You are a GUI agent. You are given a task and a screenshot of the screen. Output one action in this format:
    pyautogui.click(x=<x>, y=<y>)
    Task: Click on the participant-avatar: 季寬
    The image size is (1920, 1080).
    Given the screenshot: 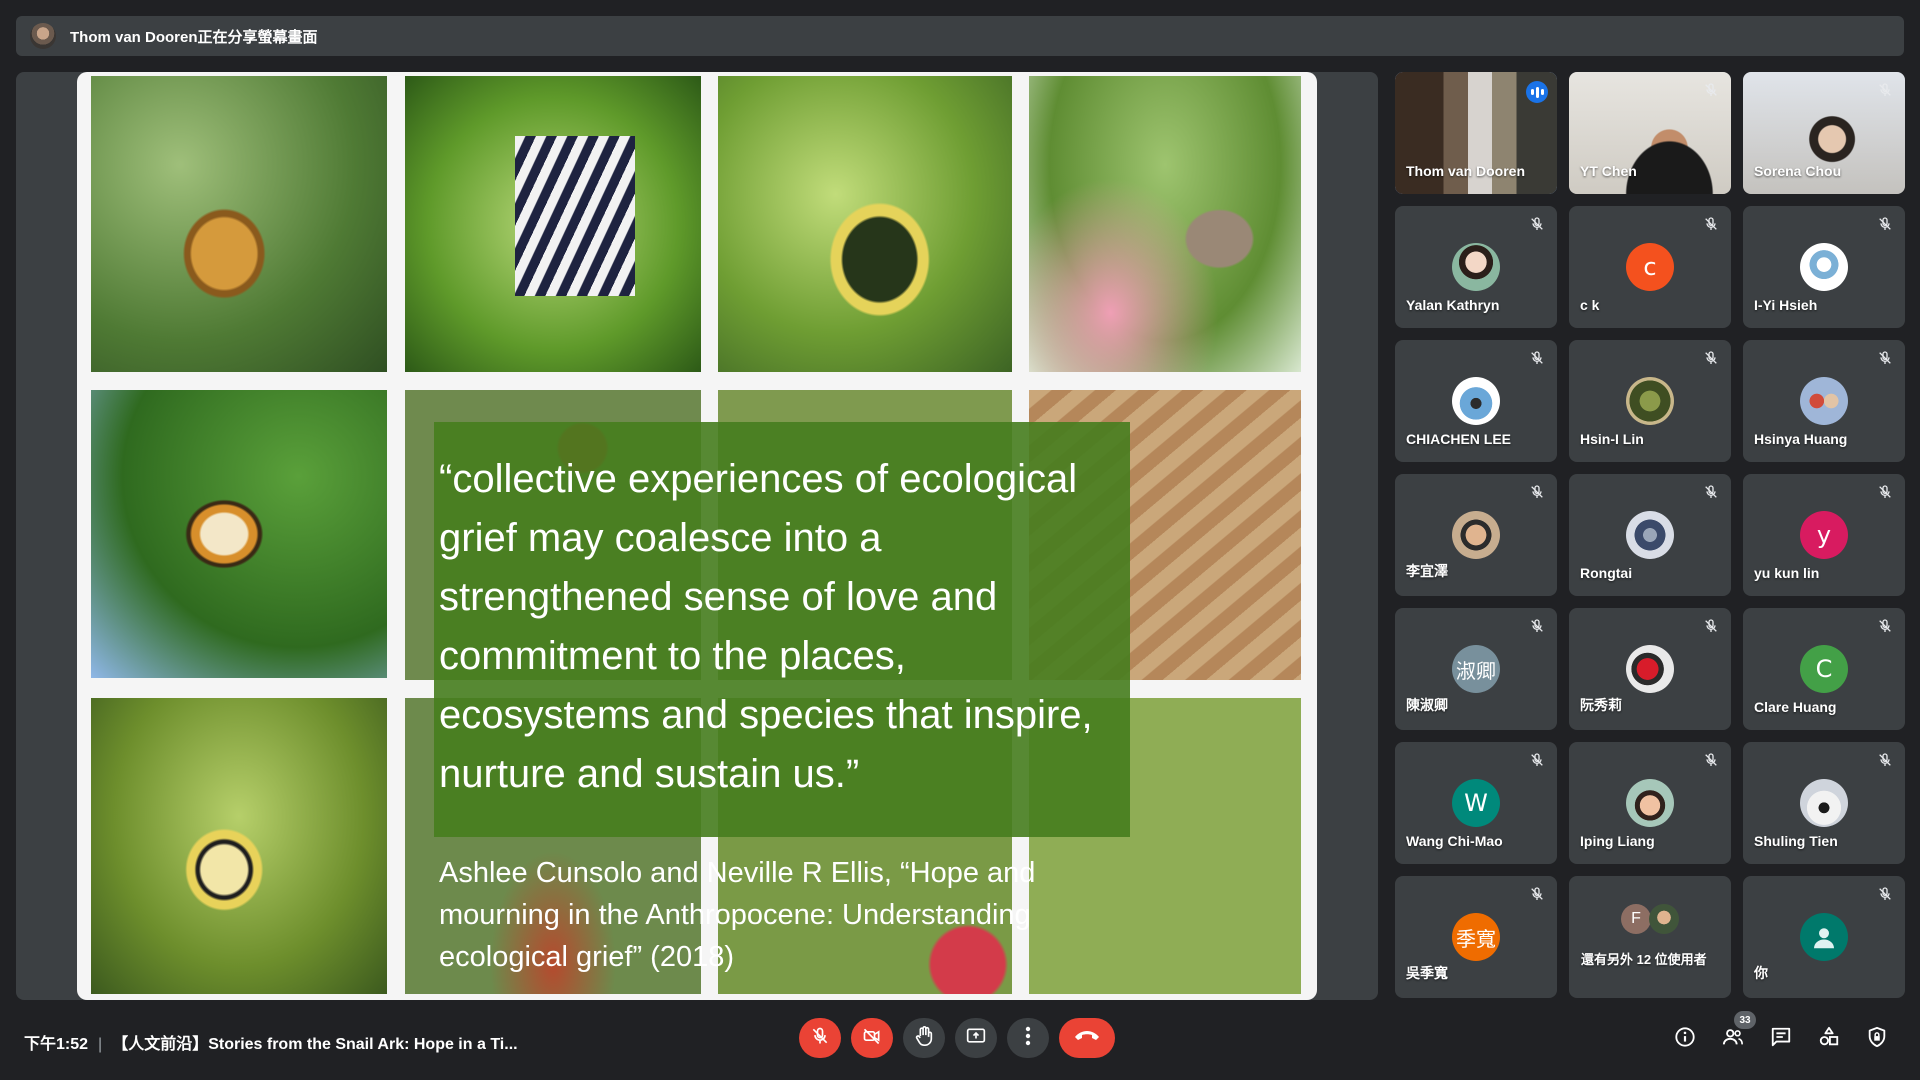 What is the action you would take?
    pyautogui.click(x=1476, y=937)
    